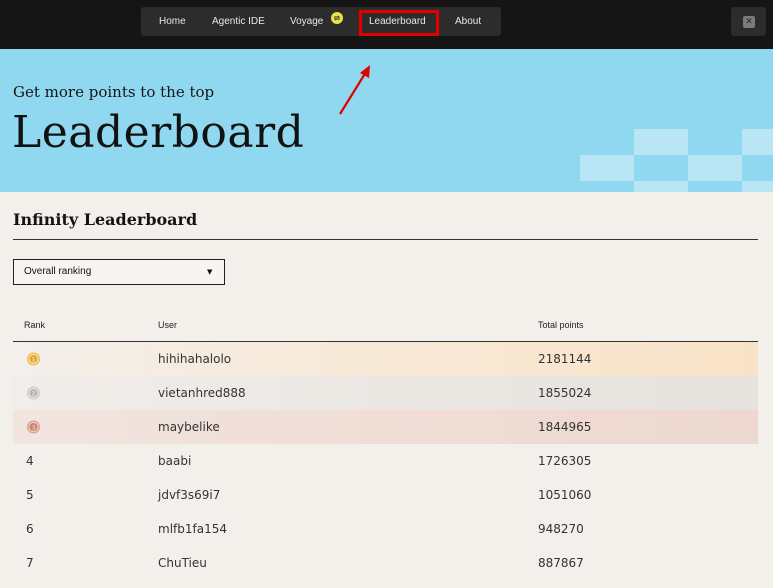 This screenshot has height=588, width=773. I want to click on nav-agentic-ide: Agentic IDE, so click(238, 21).